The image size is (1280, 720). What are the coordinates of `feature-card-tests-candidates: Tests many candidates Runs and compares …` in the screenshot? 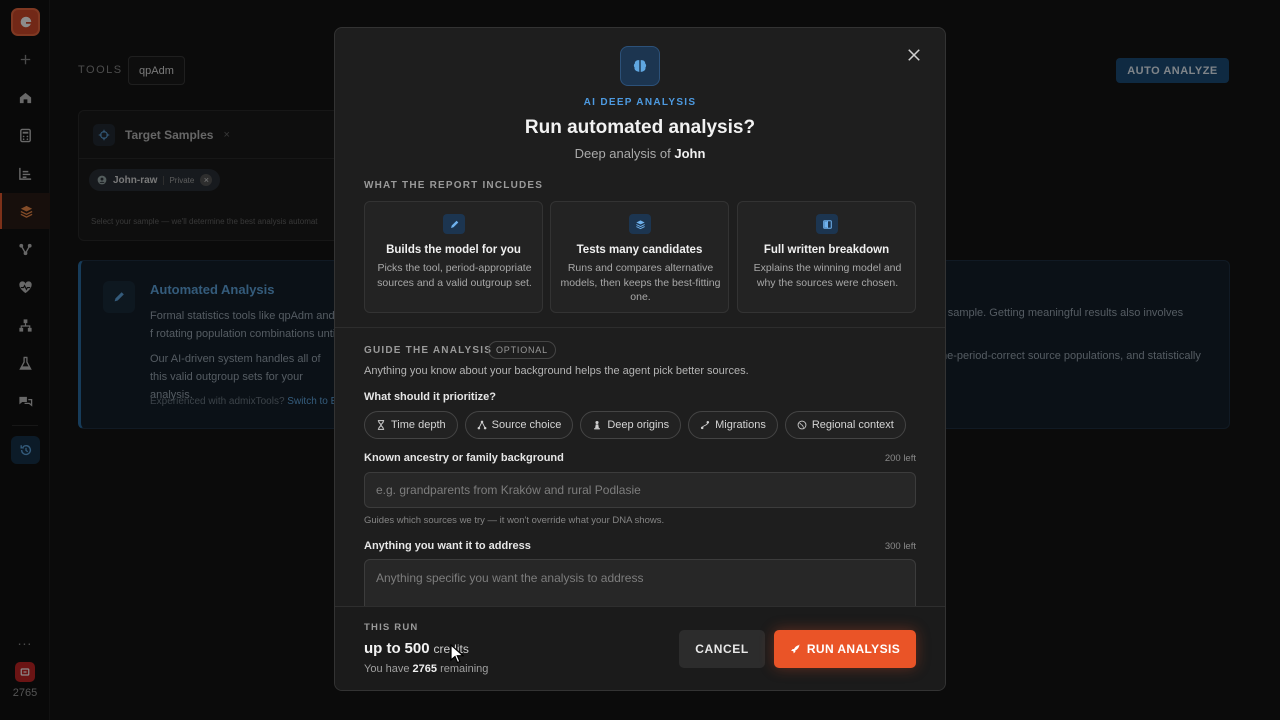 It's located at (639, 257).